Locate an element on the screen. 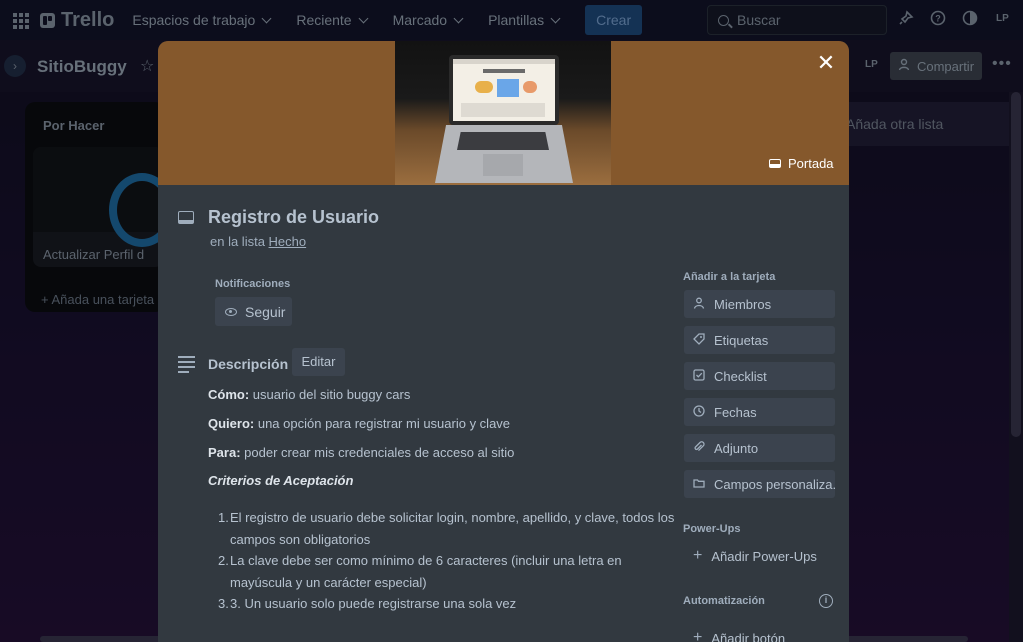 Image resolution: width=1023 pixels, height=642 pixels. labels-button: Etiquetas is located at coordinates (759, 340).